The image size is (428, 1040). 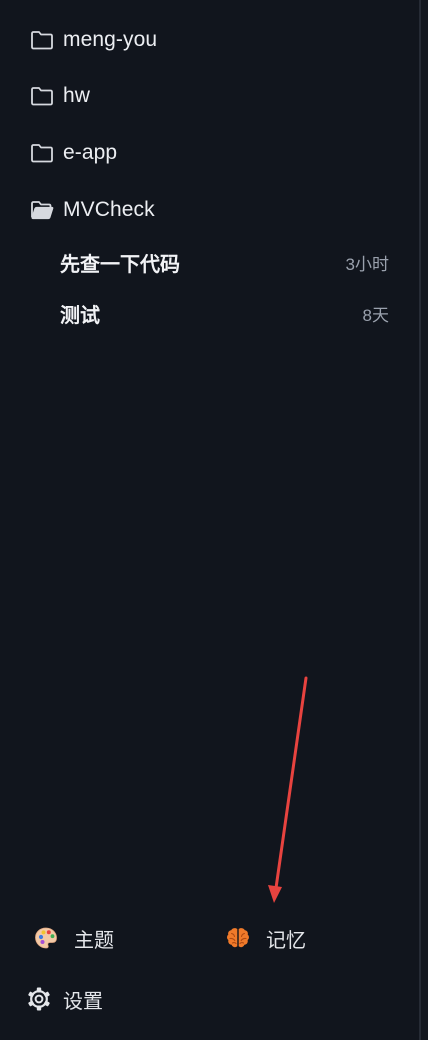 What do you see at coordinates (77, 95) in the screenshot?
I see `folder-label: hw` at bounding box center [77, 95].